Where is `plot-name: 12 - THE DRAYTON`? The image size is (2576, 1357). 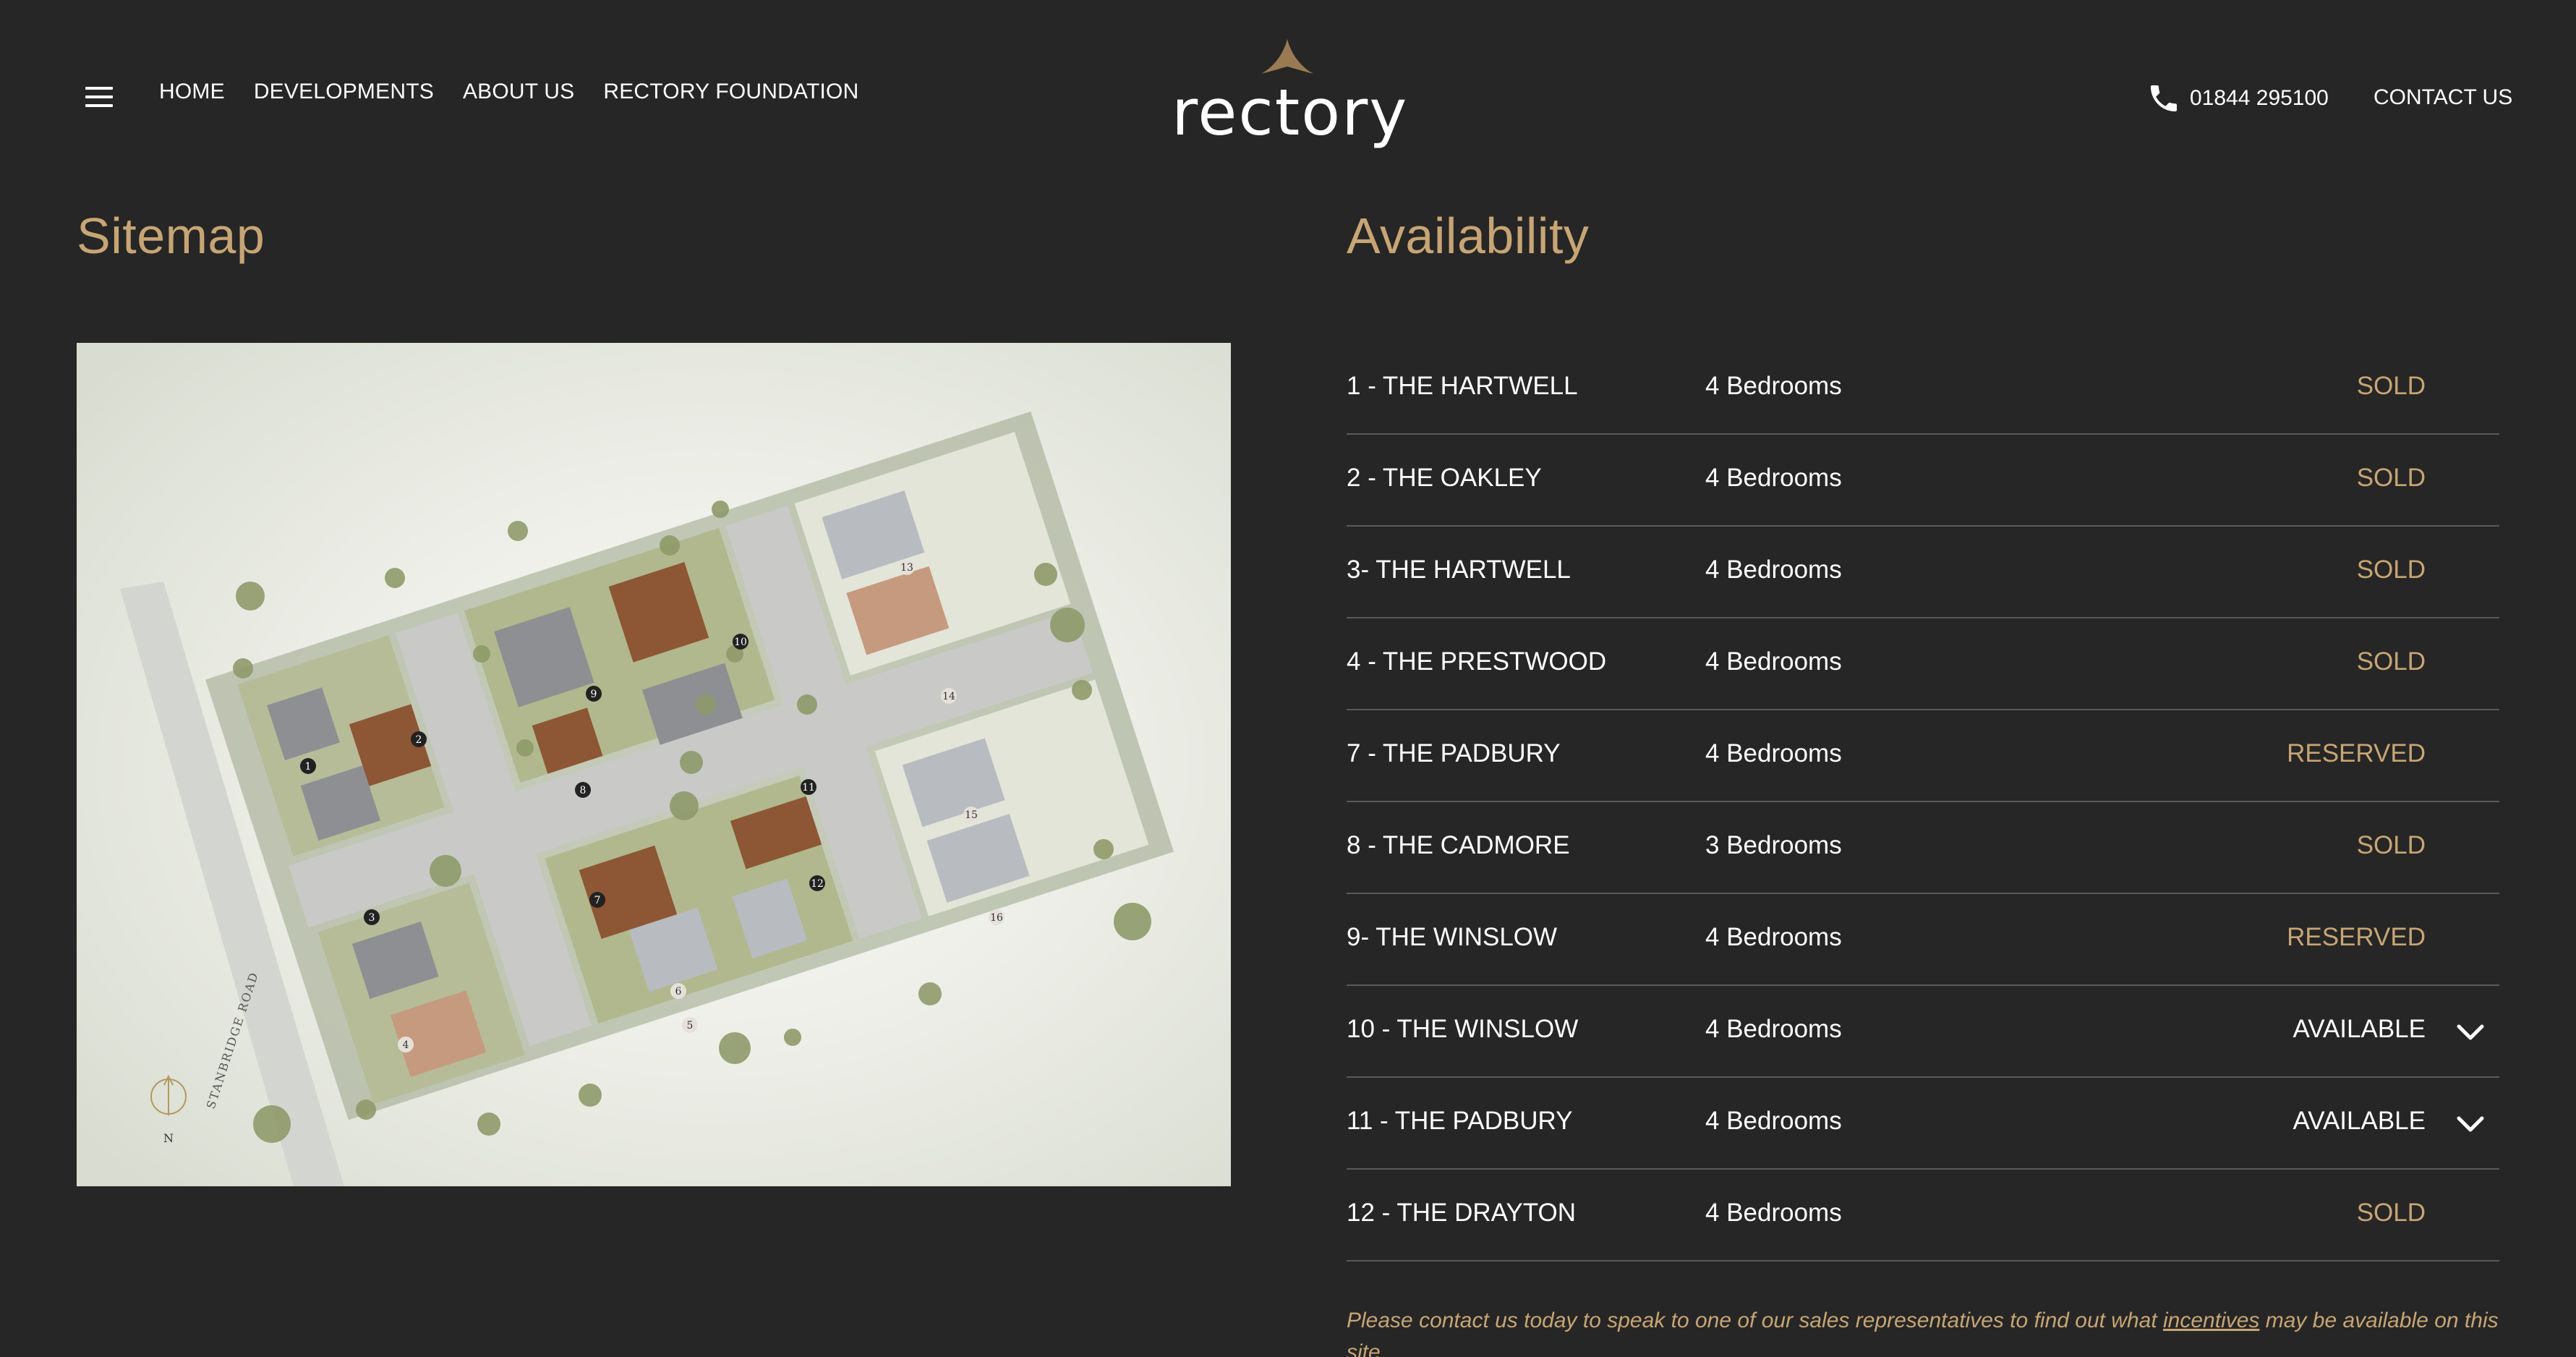 plot-name: 12 - THE DRAYTON is located at coordinates (1462, 1213).